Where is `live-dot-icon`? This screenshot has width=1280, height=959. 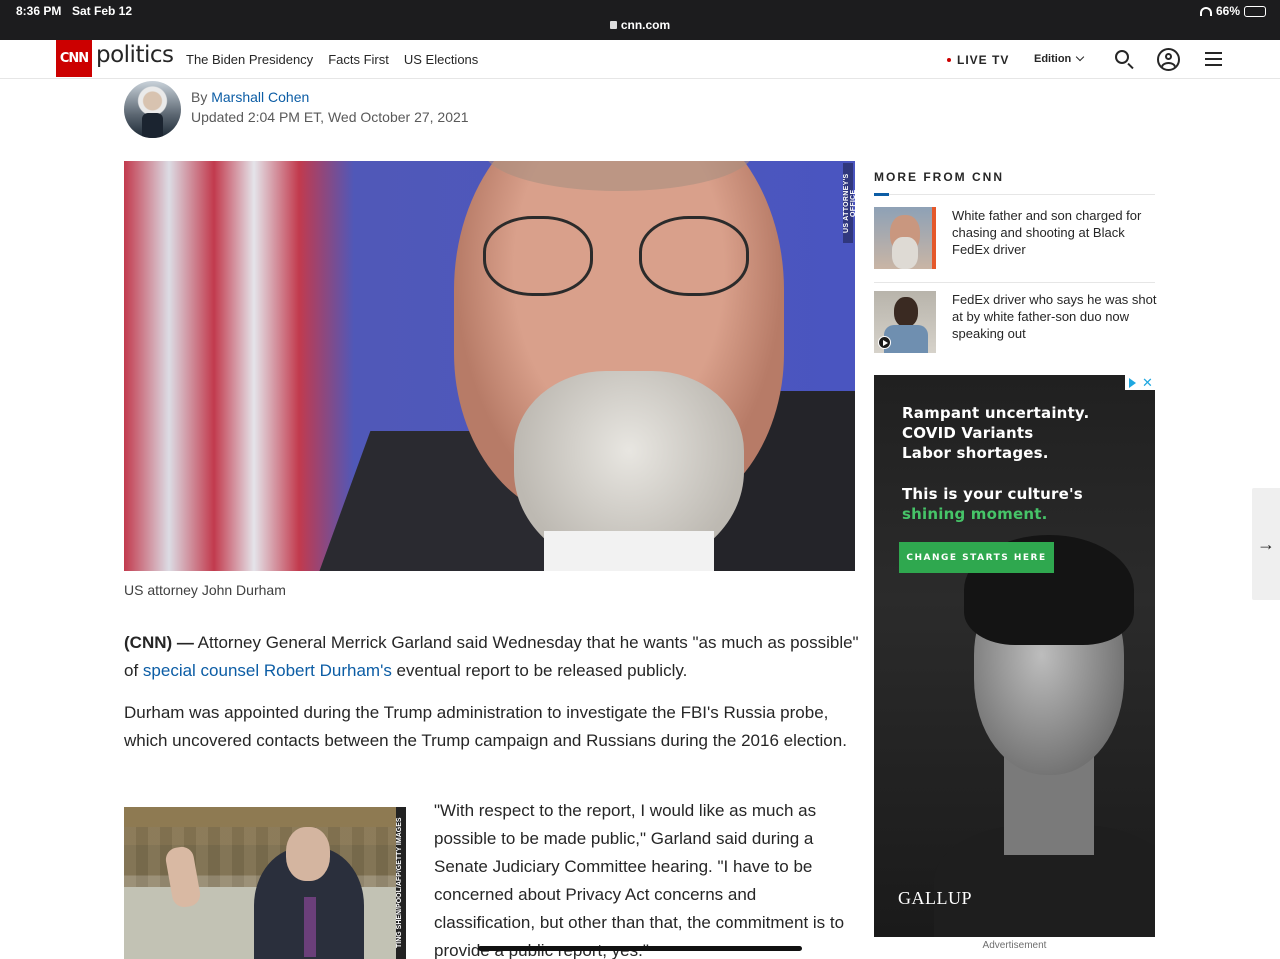
live-dot-icon is located at coordinates (949, 60).